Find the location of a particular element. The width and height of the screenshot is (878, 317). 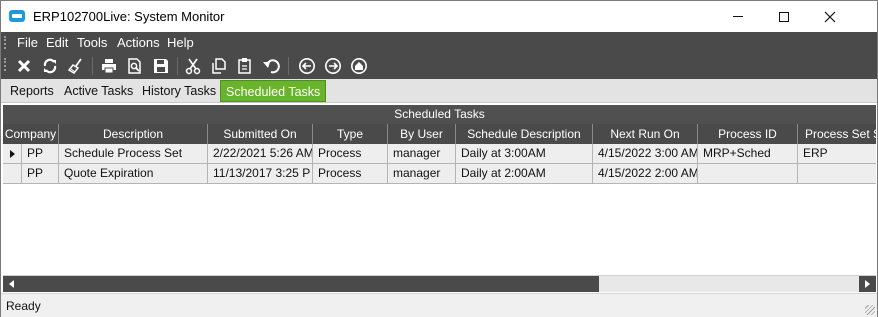

cut-icon is located at coordinates (193, 66).